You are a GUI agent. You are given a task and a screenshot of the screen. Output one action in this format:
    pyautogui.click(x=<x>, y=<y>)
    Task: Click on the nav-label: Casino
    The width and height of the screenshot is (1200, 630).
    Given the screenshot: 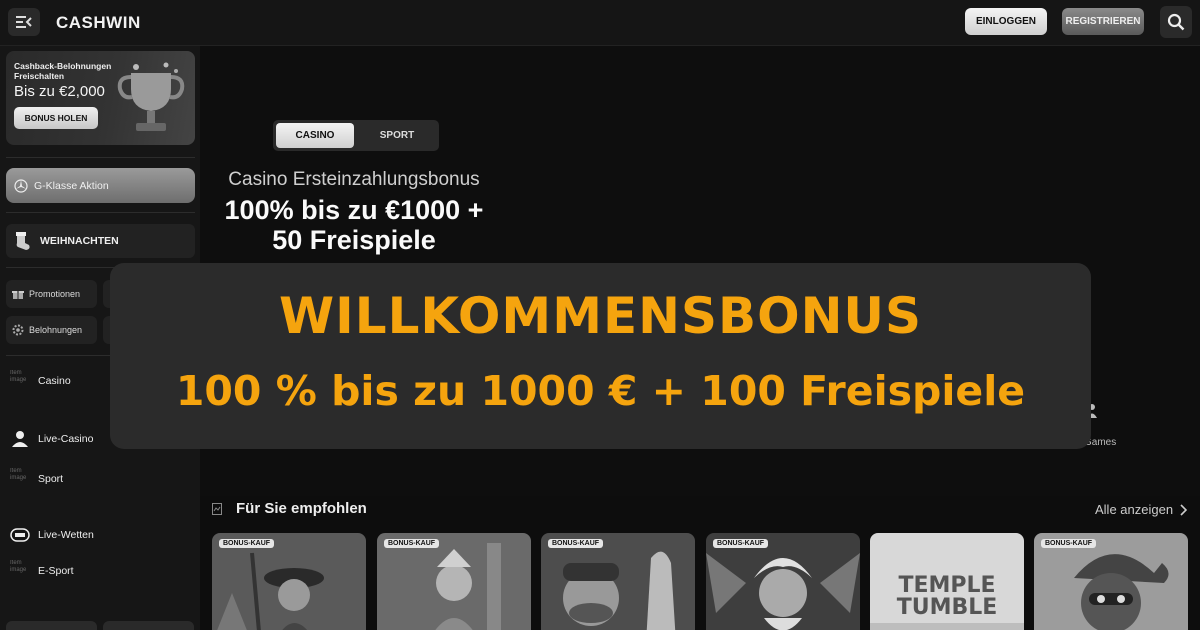 What is the action you would take?
    pyautogui.click(x=54, y=381)
    